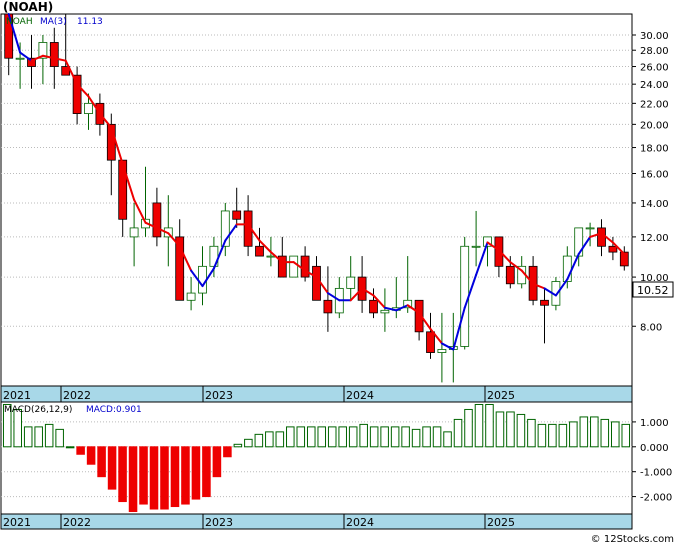  What do you see at coordinates (654, 85) in the screenshot?
I see `price-tick-label: 24.00` at bounding box center [654, 85].